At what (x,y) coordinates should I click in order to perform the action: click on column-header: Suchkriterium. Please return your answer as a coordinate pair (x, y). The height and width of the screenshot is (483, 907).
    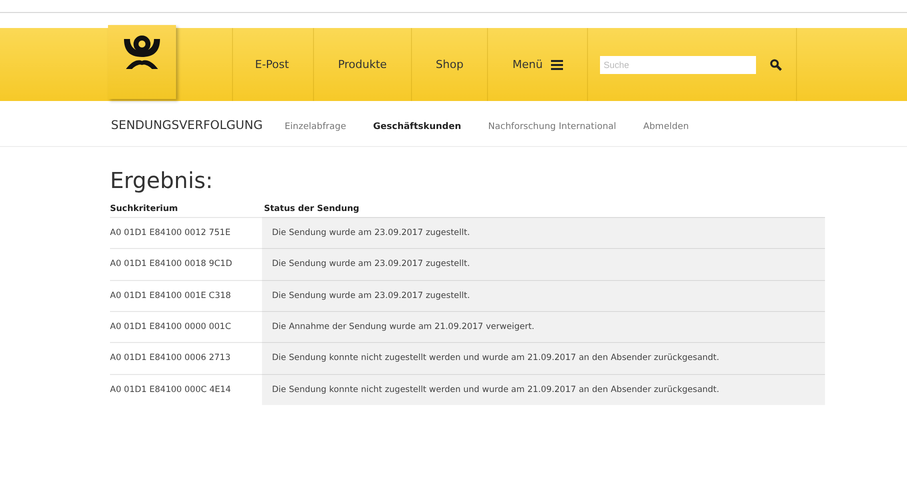
    Looking at the image, I should click on (144, 210).